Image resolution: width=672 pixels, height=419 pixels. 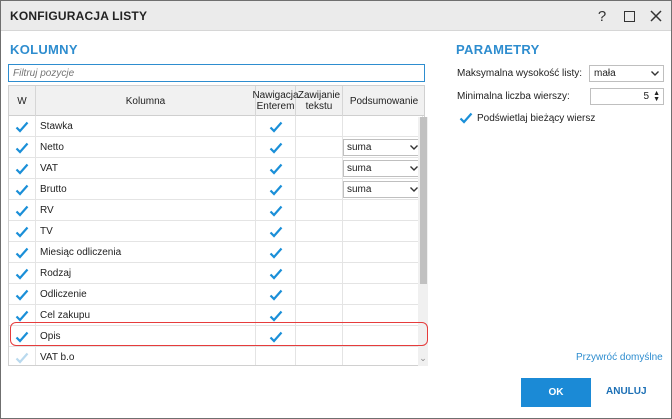 What do you see at coordinates (216, 210) in the screenshot?
I see `table-row: RV` at bounding box center [216, 210].